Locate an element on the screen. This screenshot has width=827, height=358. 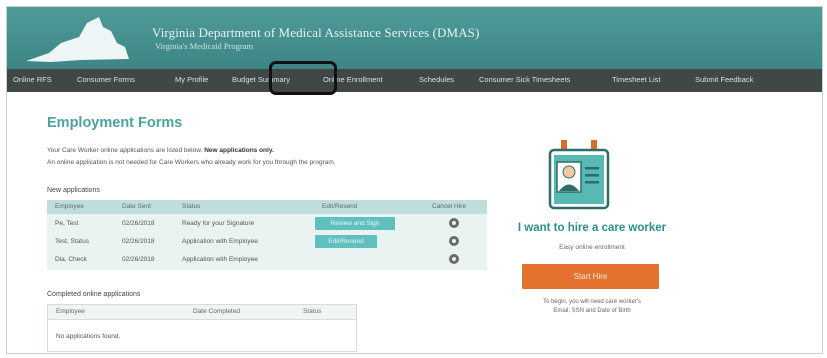
nav-submit-feedback: Submit Feedback is located at coordinates (724, 79).